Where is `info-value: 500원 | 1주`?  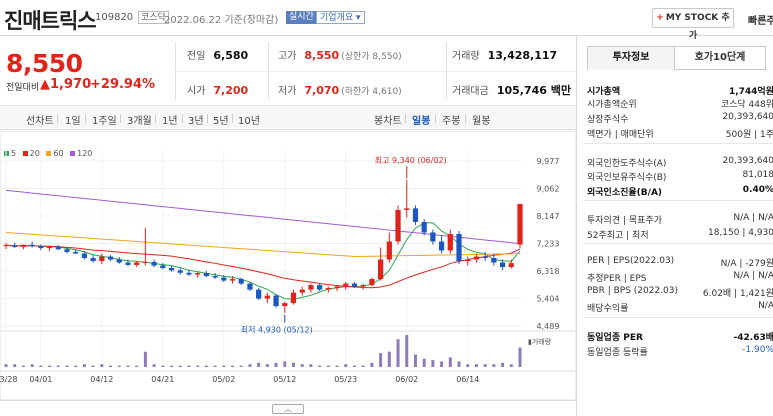
info-value: 500원 | 1주 is located at coordinates (749, 135).